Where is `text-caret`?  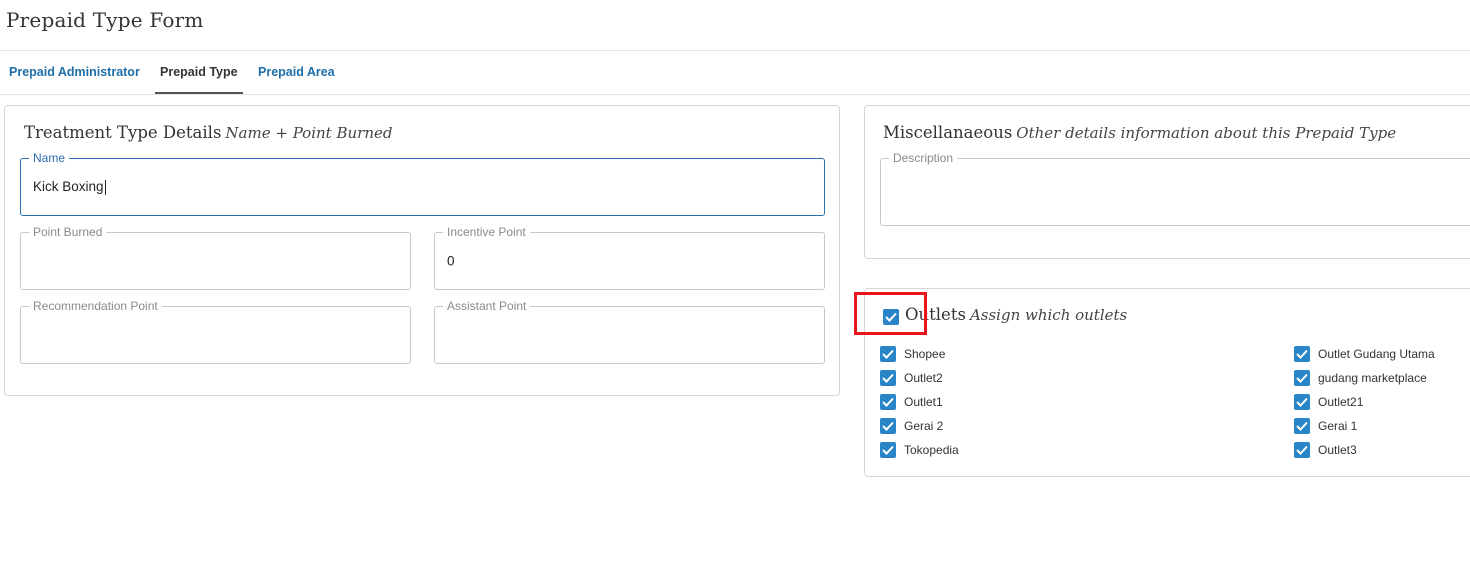
text-caret is located at coordinates (105, 187).